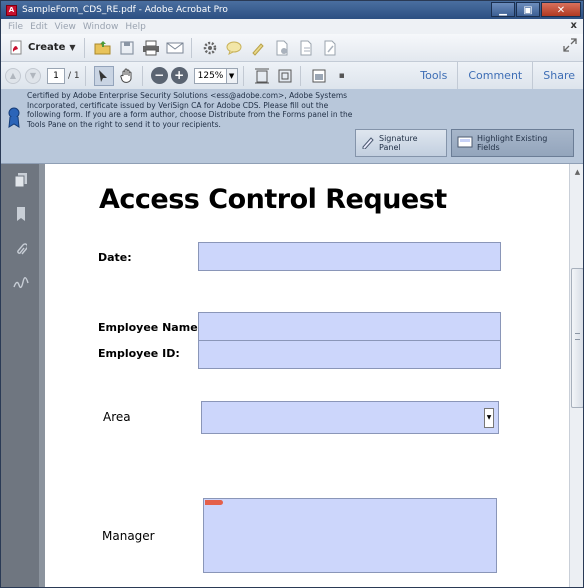  I want to click on grip-icon, so click(577, 336).